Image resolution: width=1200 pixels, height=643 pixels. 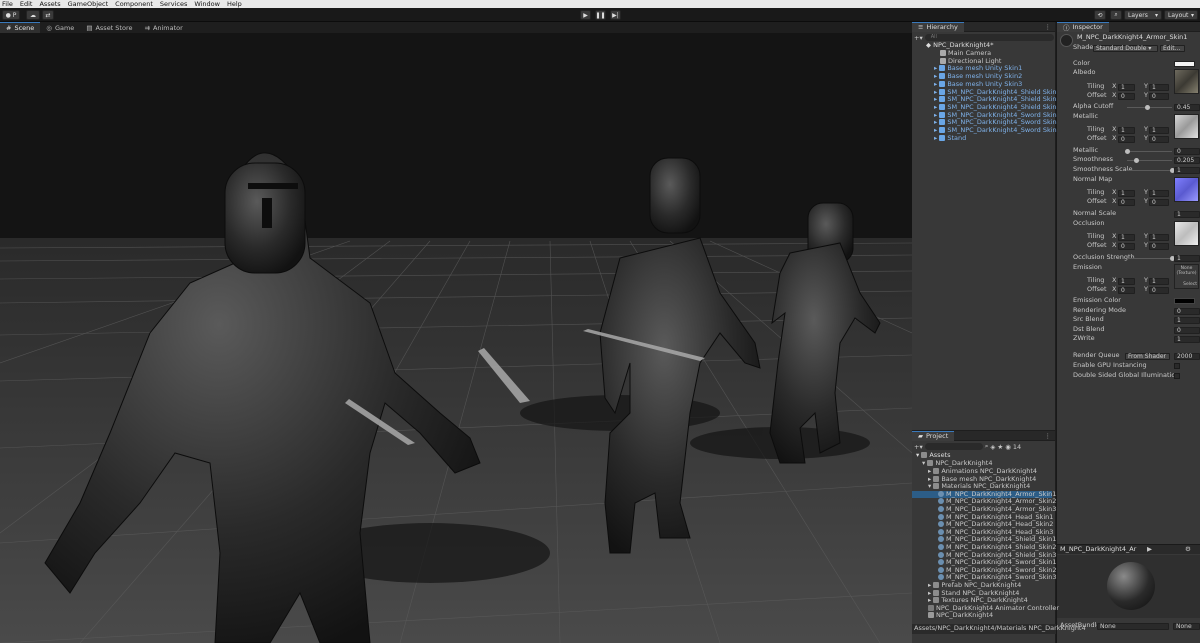 What do you see at coordinates (1186, 233) in the screenshot?
I see `occlusion-texture` at bounding box center [1186, 233].